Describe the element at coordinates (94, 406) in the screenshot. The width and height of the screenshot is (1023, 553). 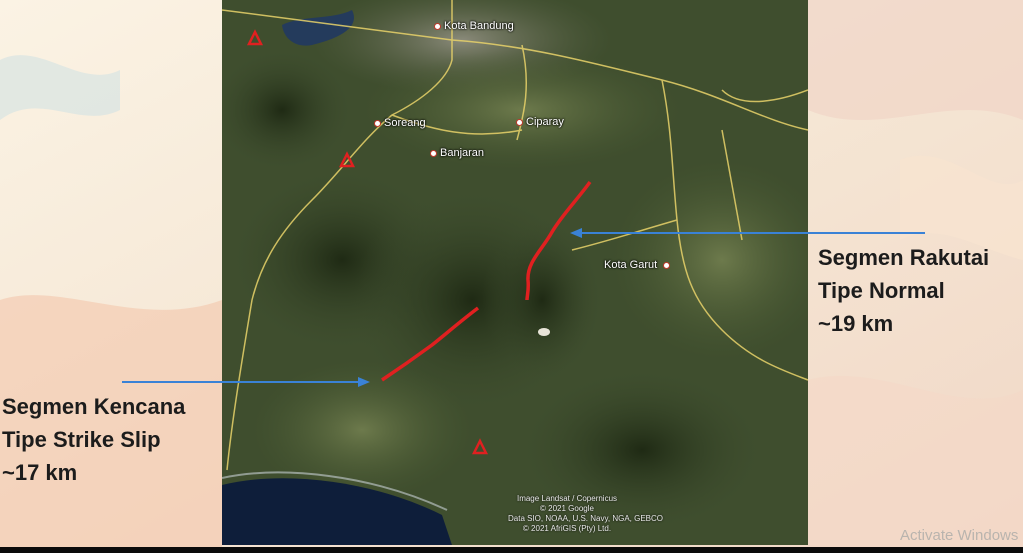
I see `callout-title: Segmen Kencana` at that location.